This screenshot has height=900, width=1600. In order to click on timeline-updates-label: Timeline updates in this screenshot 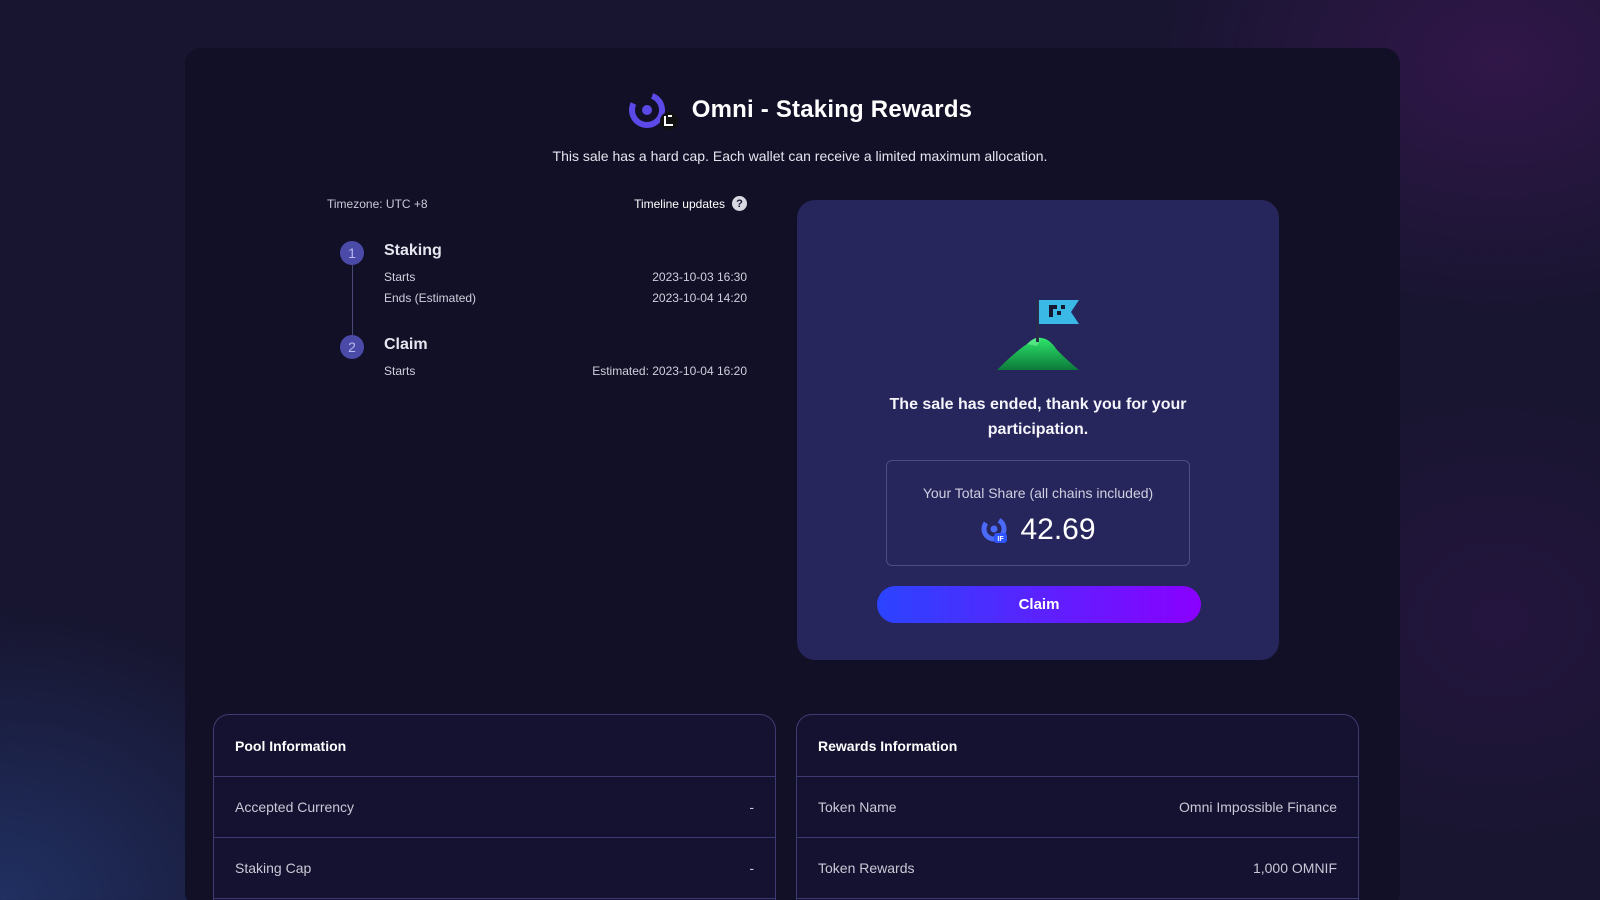, I will do `click(679, 203)`.